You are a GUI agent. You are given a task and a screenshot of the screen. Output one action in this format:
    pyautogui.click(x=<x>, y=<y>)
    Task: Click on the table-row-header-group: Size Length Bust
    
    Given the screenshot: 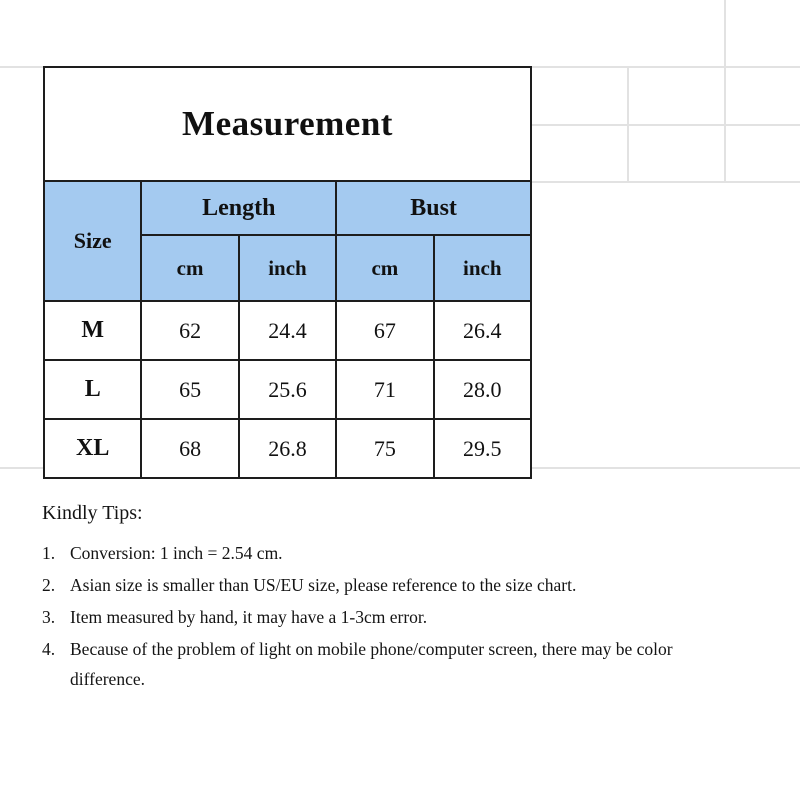 What is the action you would take?
    pyautogui.click(x=287, y=241)
    